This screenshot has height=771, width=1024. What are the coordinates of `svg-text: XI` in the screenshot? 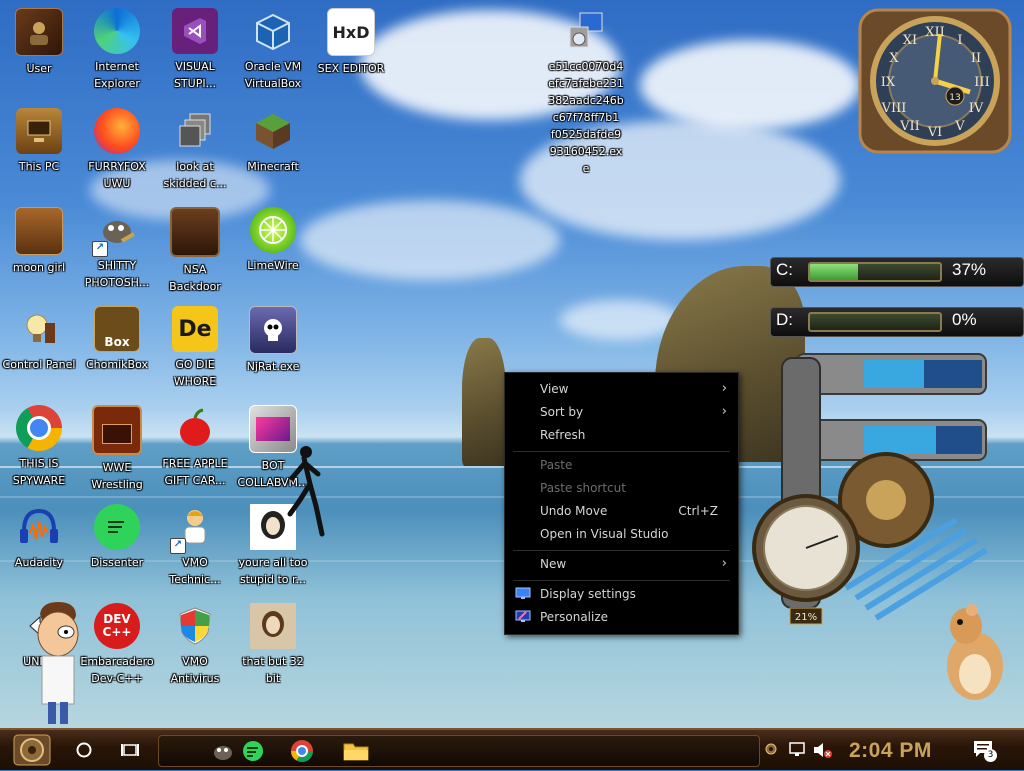 It's located at (910, 40).